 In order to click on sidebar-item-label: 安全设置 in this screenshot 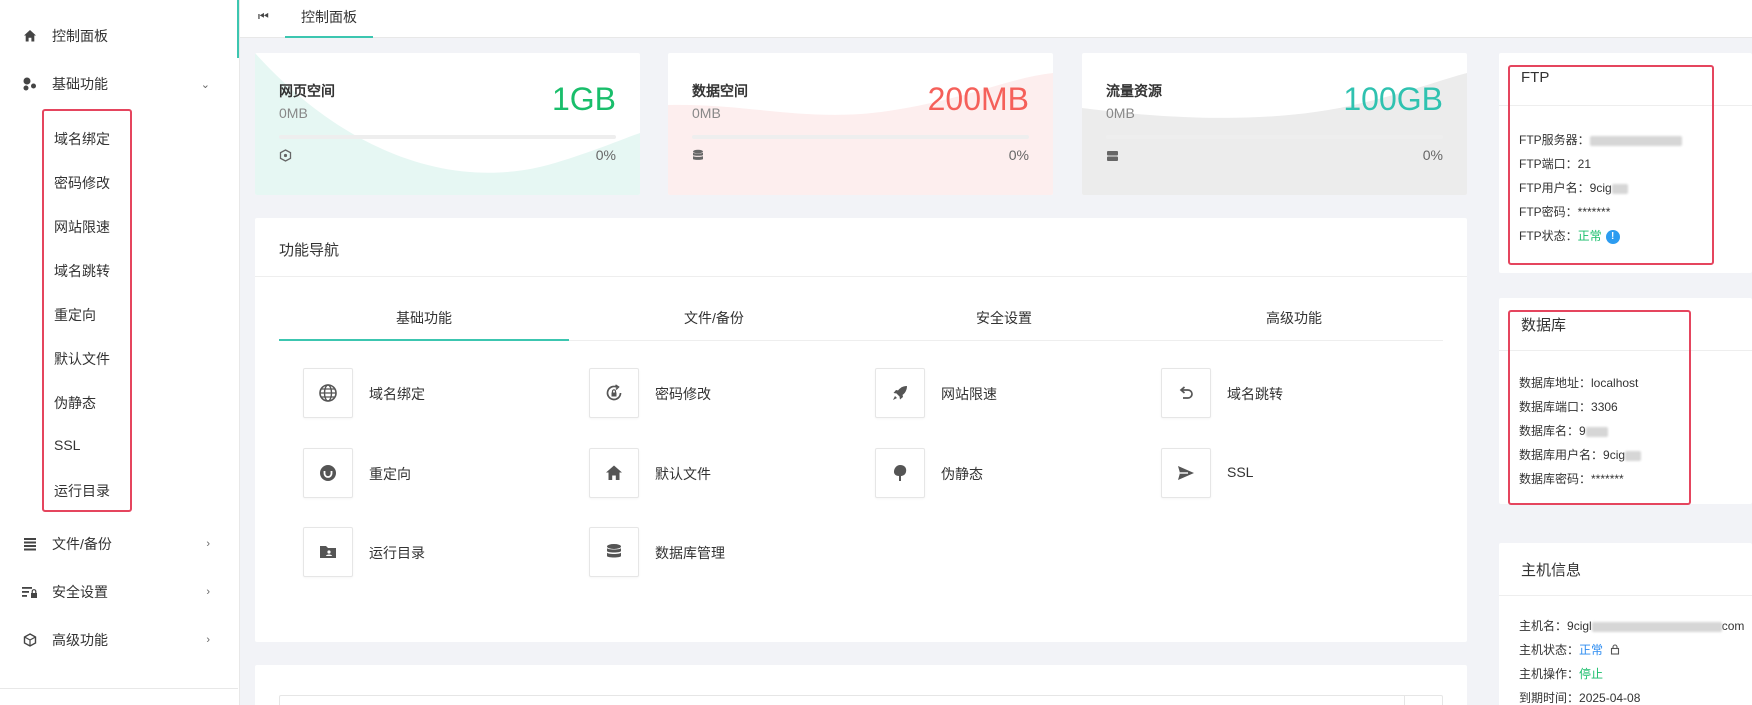, I will do `click(80, 592)`.